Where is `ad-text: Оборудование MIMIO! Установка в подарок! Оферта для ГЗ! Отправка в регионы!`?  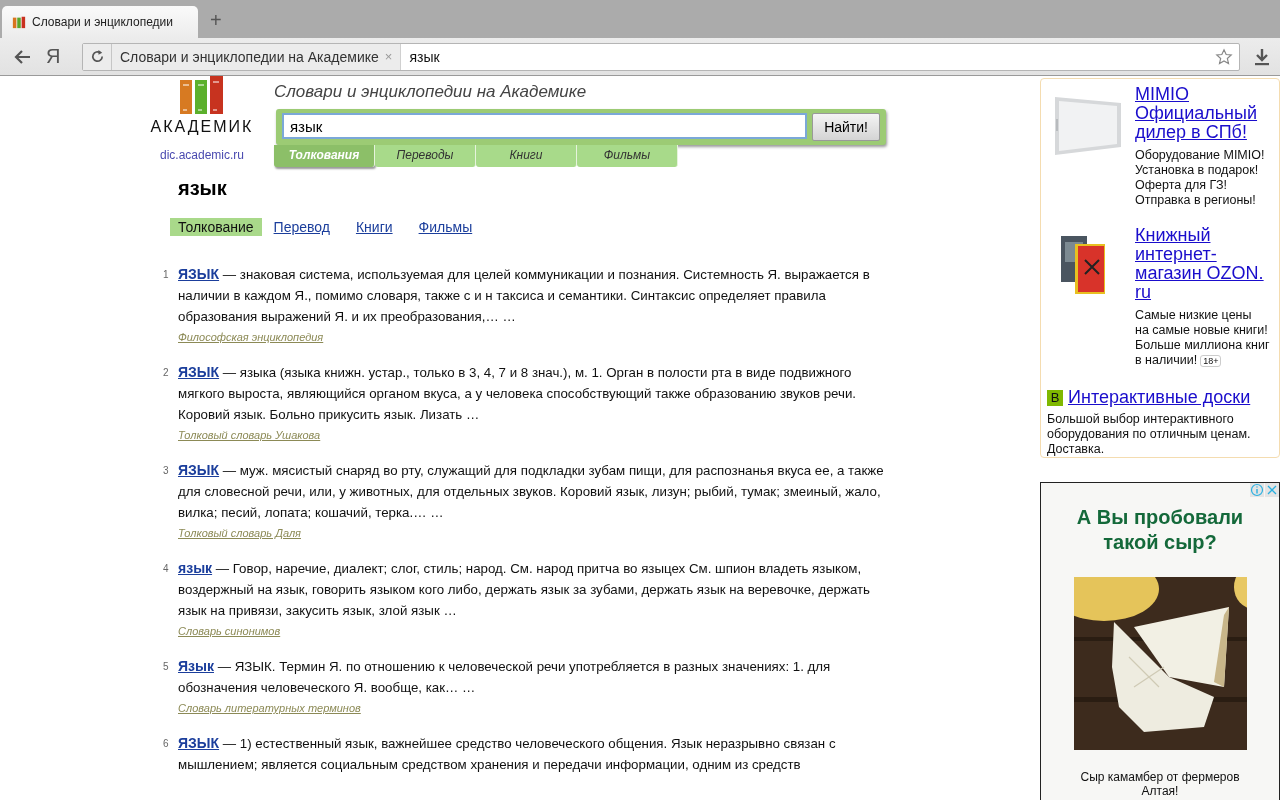
ad-text: Оборудование MIMIO! Установка в подарок! Оферта для ГЗ! Отправка в регионы! is located at coordinates (1200, 178).